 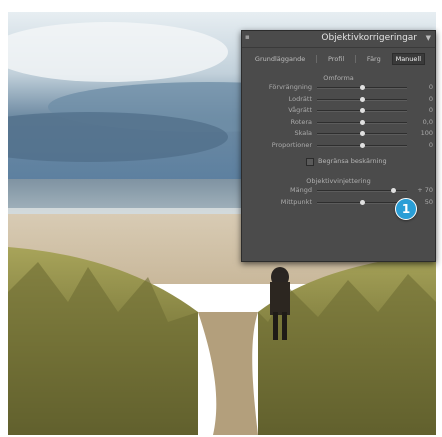 I want to click on slider-label: Skala, so click(x=303, y=133).